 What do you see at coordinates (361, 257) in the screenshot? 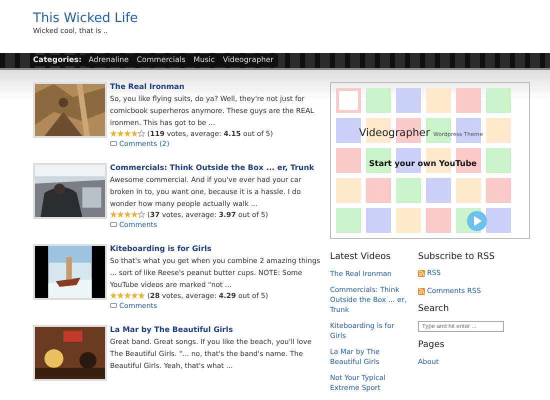
I see `widget-heading: Latest Videos` at bounding box center [361, 257].